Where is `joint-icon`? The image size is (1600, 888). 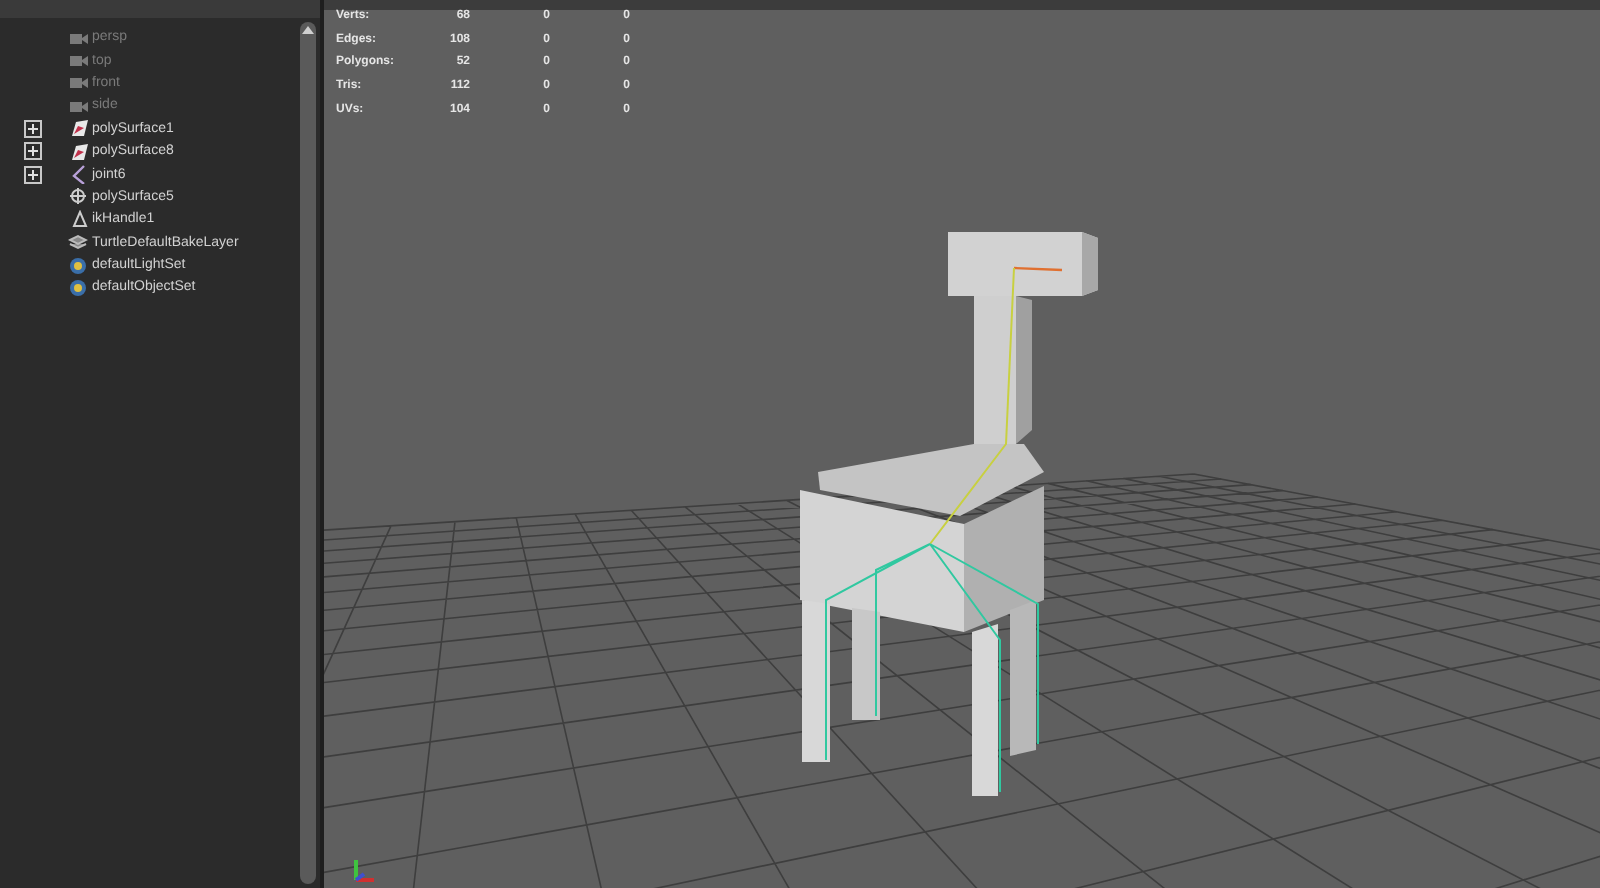
joint-icon is located at coordinates (78, 174).